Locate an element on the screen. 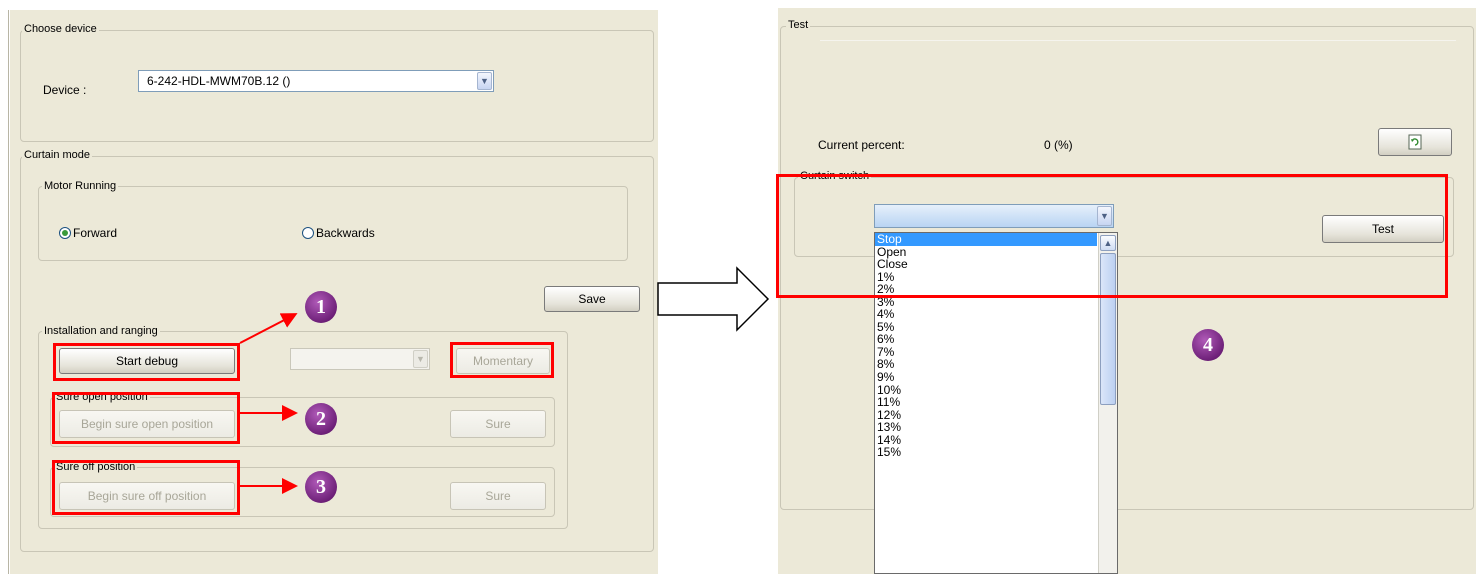  highlight-curtain-switch is located at coordinates (1112, 236).